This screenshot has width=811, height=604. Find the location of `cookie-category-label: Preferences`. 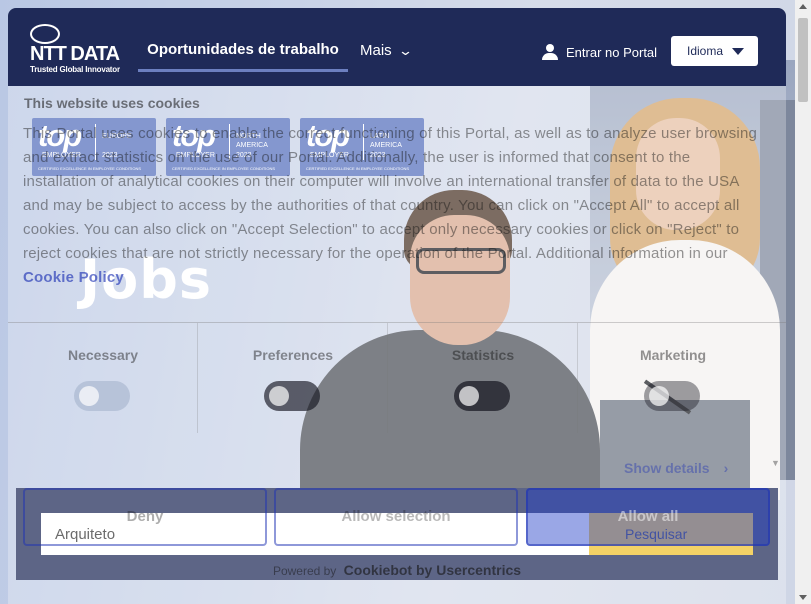

cookie-category-label: Preferences is located at coordinates (293, 355).